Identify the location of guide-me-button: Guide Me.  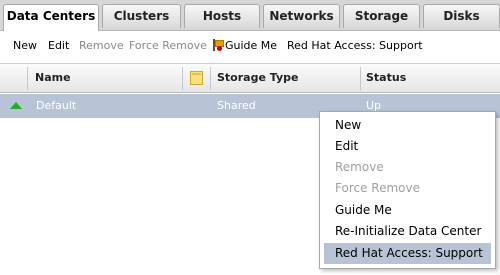
(244, 45).